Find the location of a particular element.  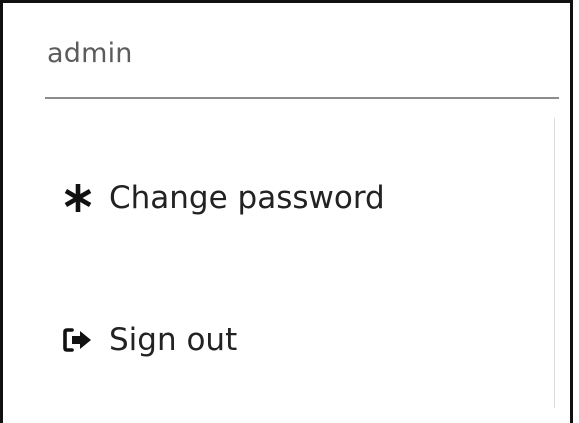

sign-out-menu-item: Sign out is located at coordinates (150, 340).